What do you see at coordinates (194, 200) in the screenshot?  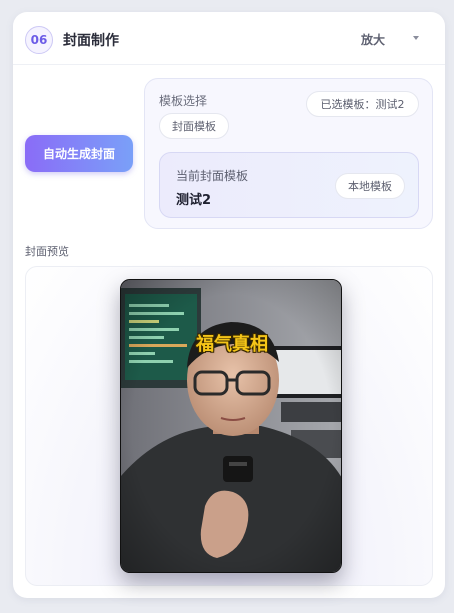 I see `current-template-value: 测试2` at bounding box center [194, 200].